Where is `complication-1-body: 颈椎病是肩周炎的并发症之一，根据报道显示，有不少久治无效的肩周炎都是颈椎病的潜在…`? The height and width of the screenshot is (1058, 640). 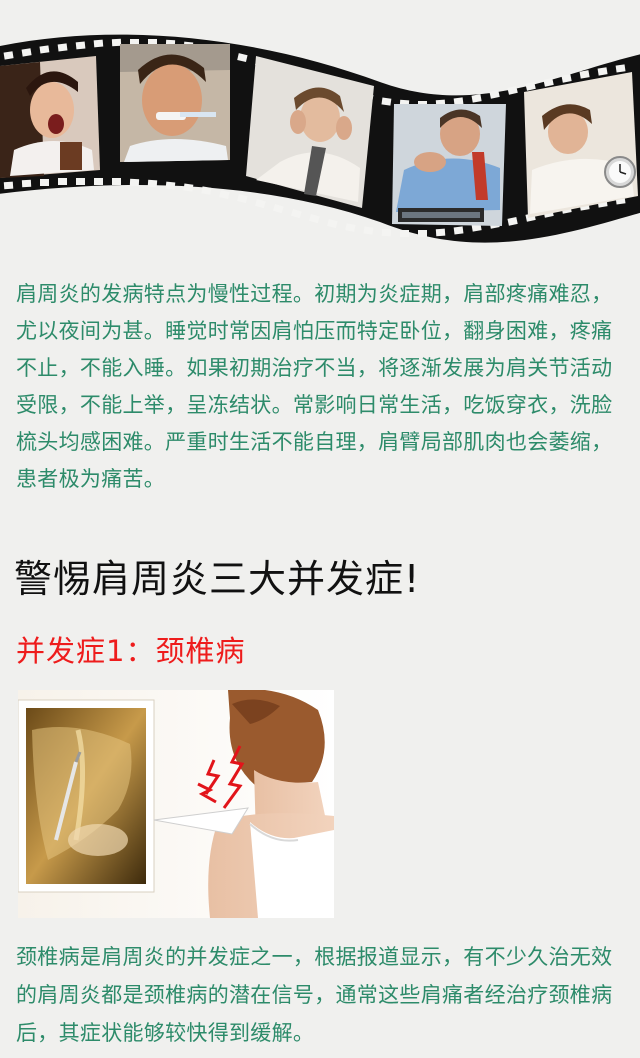
complication-1-body: 颈椎病是肩周炎的并发症之一，根据报道显示，有不少久治无效的肩周炎都是颈椎病的潜在… is located at coordinates (314, 995).